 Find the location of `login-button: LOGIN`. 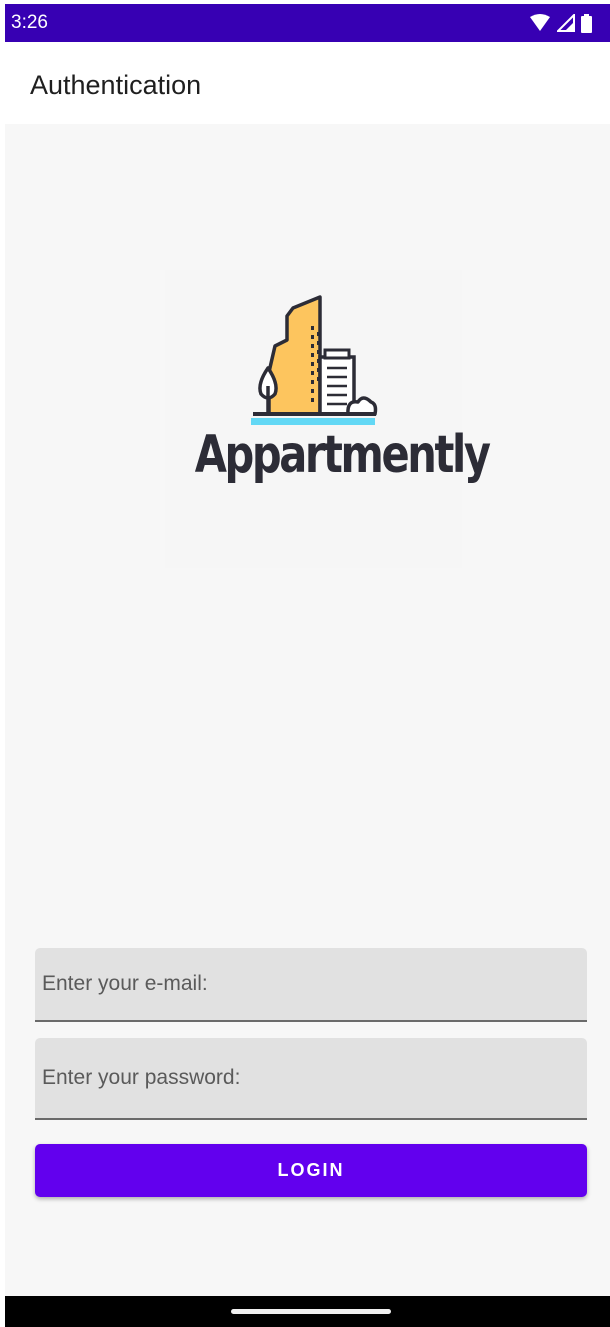

login-button: LOGIN is located at coordinates (311, 1170).